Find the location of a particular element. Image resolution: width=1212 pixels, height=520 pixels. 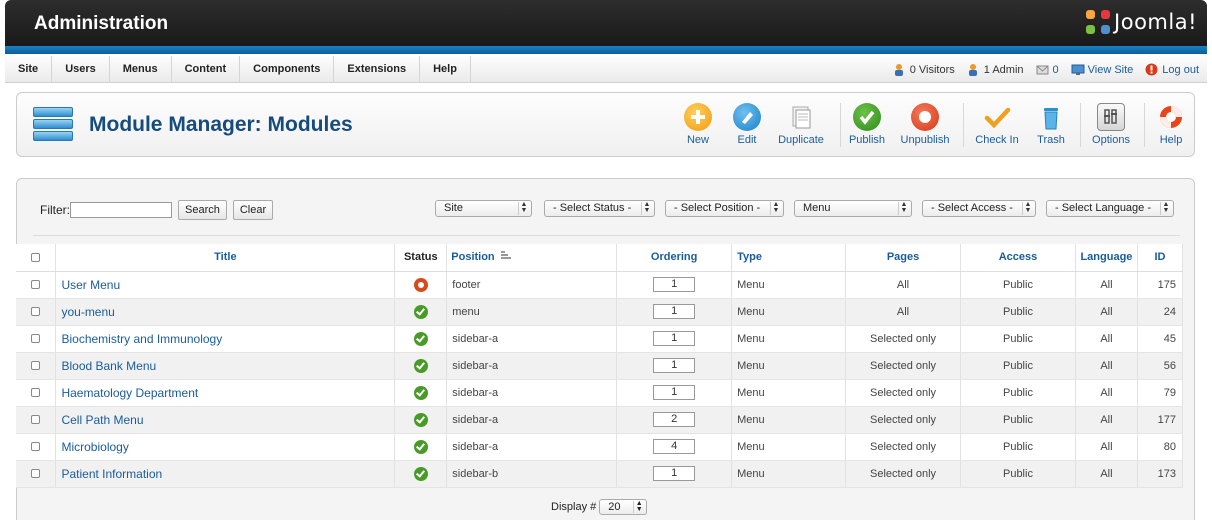

position-select: - Select Position - ▲ ▼ is located at coordinates (724, 208).